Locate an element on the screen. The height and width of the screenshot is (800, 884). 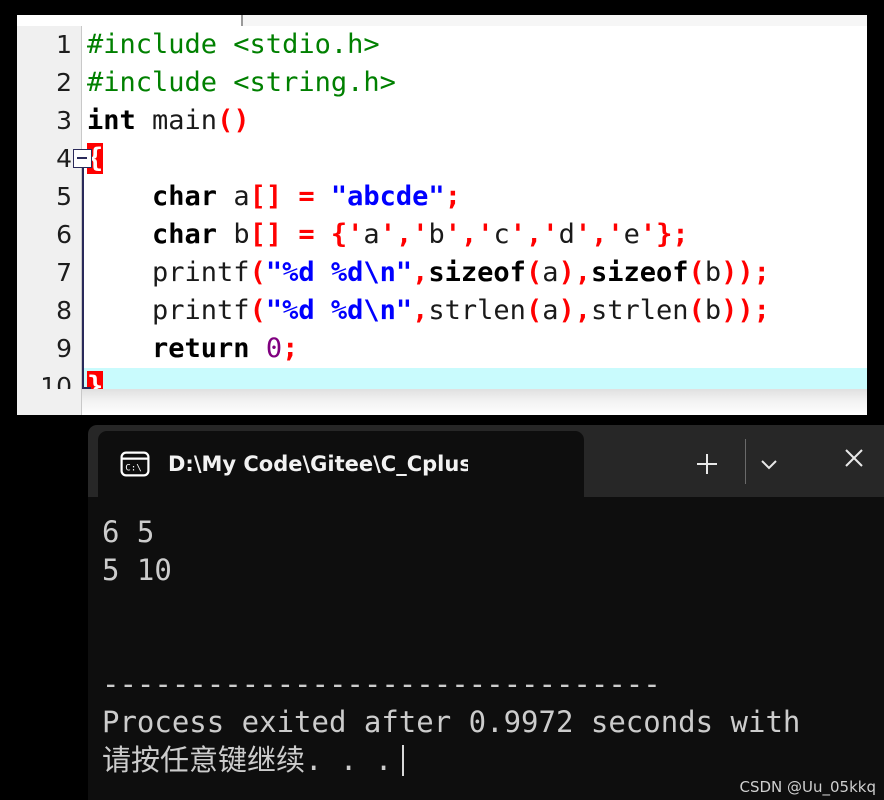
token-str: "%d %d\n" is located at coordinates (339, 272).